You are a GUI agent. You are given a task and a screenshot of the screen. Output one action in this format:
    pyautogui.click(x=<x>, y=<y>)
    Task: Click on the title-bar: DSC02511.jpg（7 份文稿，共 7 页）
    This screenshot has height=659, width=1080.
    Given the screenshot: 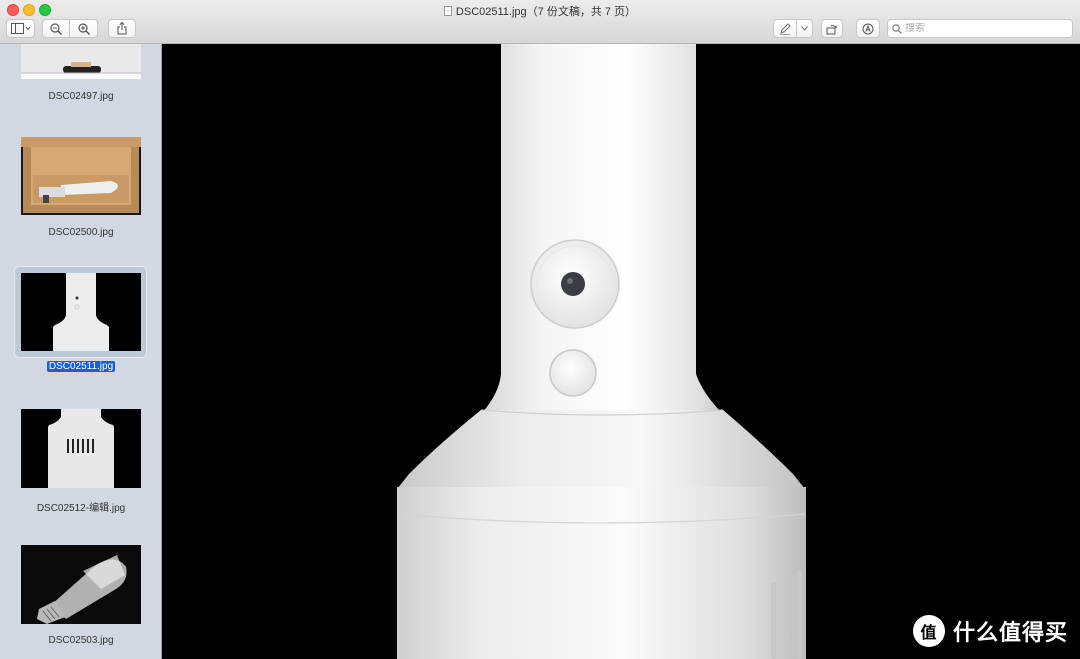 What is the action you would take?
    pyautogui.click(x=540, y=22)
    